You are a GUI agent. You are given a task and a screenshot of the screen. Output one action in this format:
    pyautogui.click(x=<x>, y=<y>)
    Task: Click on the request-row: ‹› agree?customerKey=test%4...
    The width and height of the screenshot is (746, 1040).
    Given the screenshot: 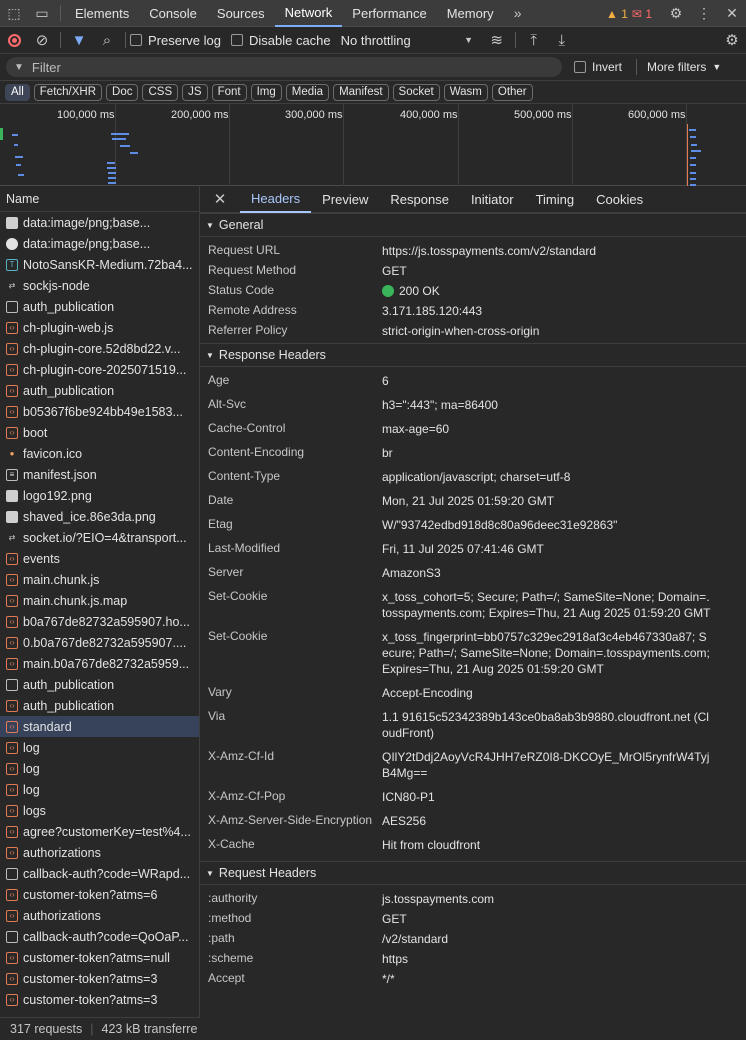 What is the action you would take?
    pyautogui.click(x=99, y=831)
    